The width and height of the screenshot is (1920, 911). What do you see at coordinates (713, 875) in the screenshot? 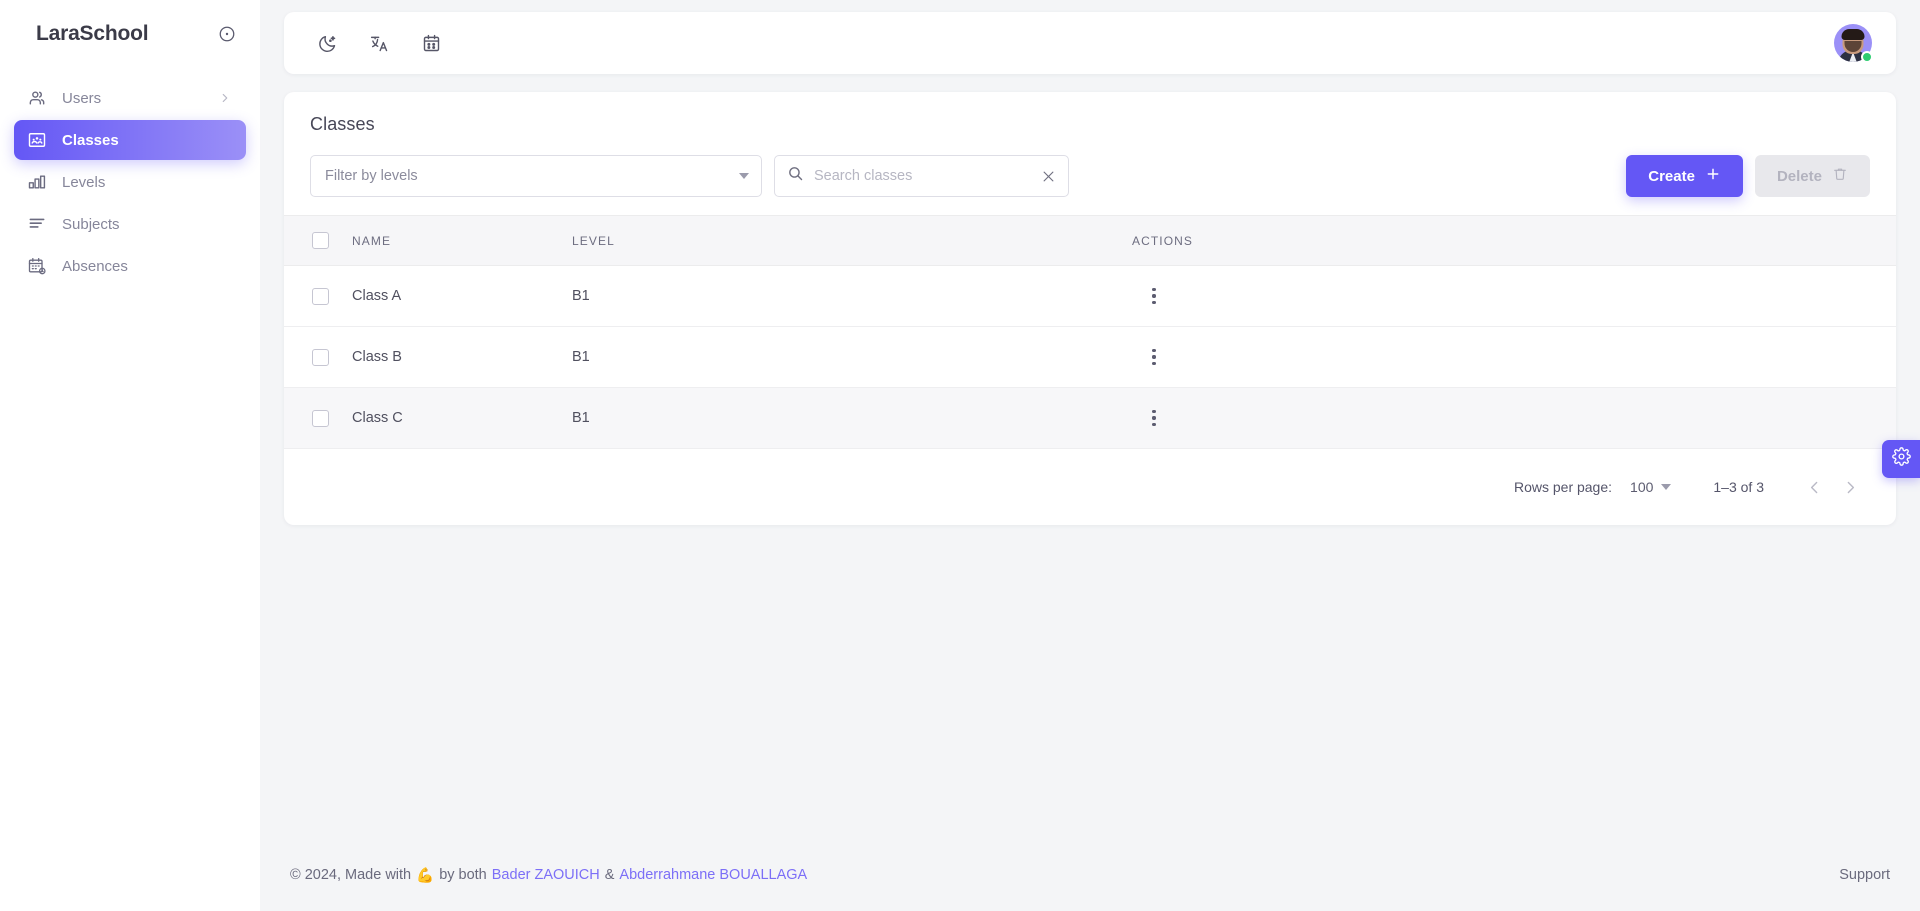
I see `footer-author-link-2: Abderrahmane BOUALLAGA` at bounding box center [713, 875].